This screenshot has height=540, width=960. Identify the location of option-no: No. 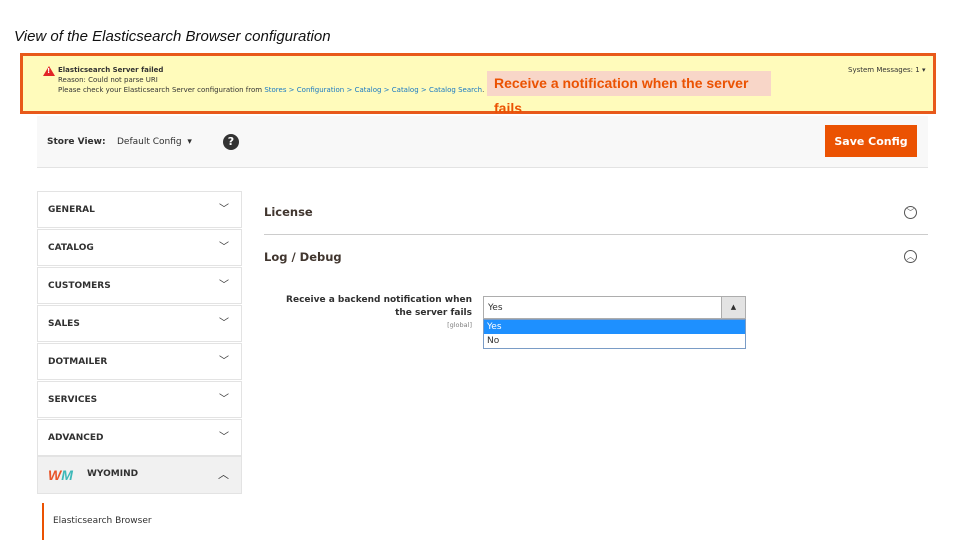
(614, 341).